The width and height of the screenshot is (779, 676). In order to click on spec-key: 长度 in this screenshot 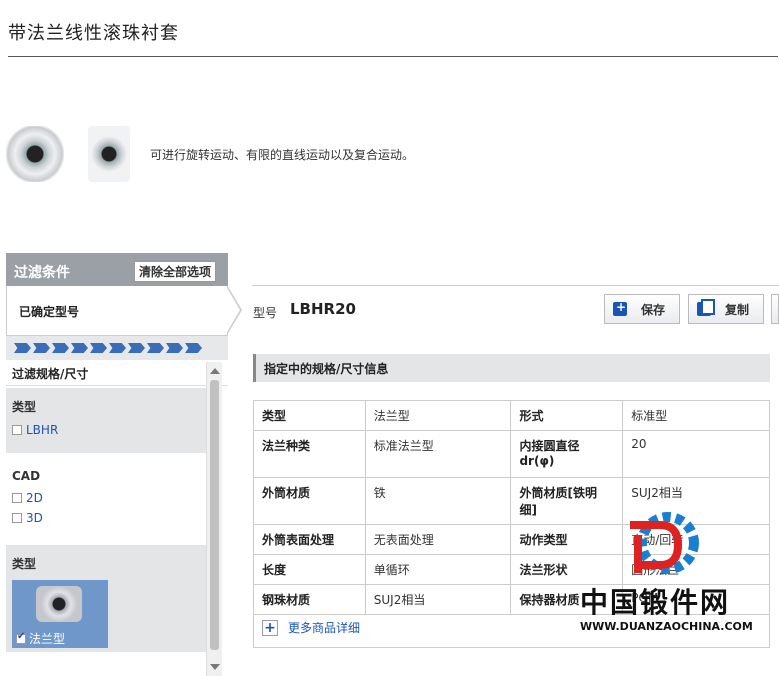, I will do `click(309, 569)`.